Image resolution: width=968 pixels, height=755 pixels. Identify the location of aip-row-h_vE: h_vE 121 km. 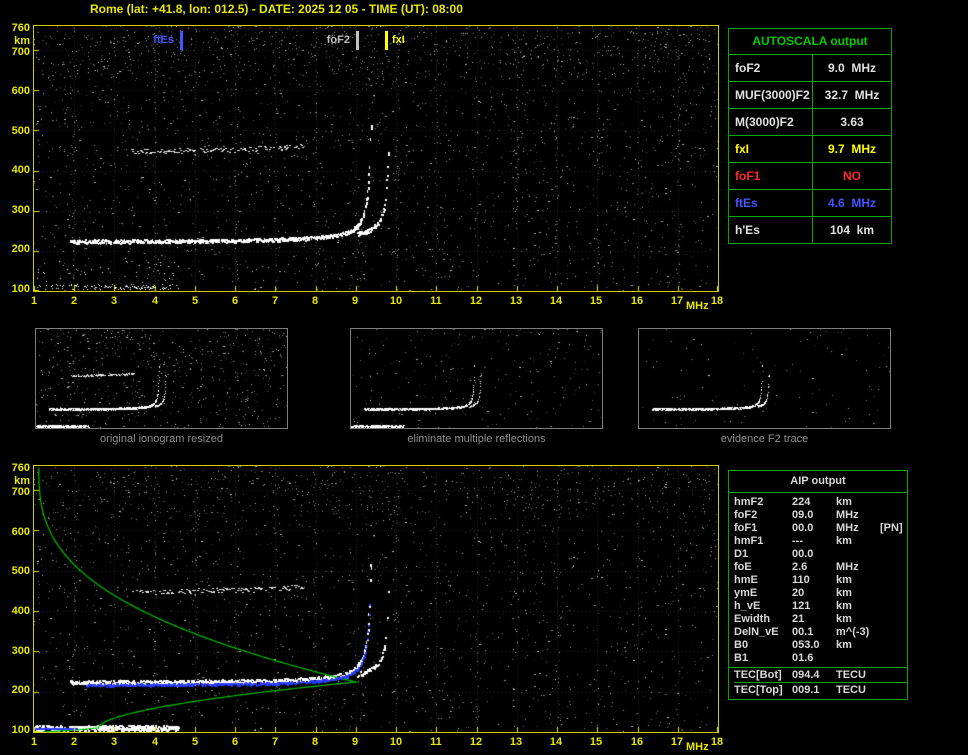
(820, 606).